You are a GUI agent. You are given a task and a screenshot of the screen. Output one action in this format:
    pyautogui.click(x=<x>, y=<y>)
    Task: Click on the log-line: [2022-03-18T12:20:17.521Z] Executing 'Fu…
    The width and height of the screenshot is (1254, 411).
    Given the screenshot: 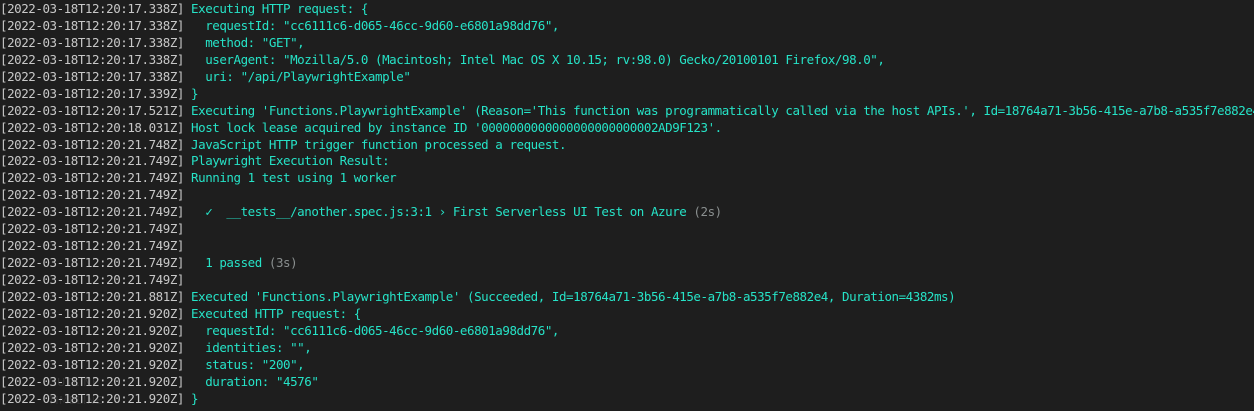 What is the action you would take?
    pyautogui.click(x=627, y=111)
    